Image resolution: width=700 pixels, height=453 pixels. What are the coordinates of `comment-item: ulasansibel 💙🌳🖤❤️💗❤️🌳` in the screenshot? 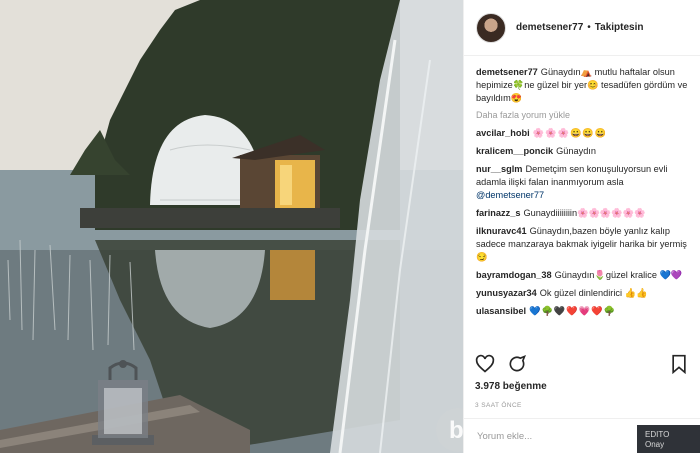 It's located at (582, 311).